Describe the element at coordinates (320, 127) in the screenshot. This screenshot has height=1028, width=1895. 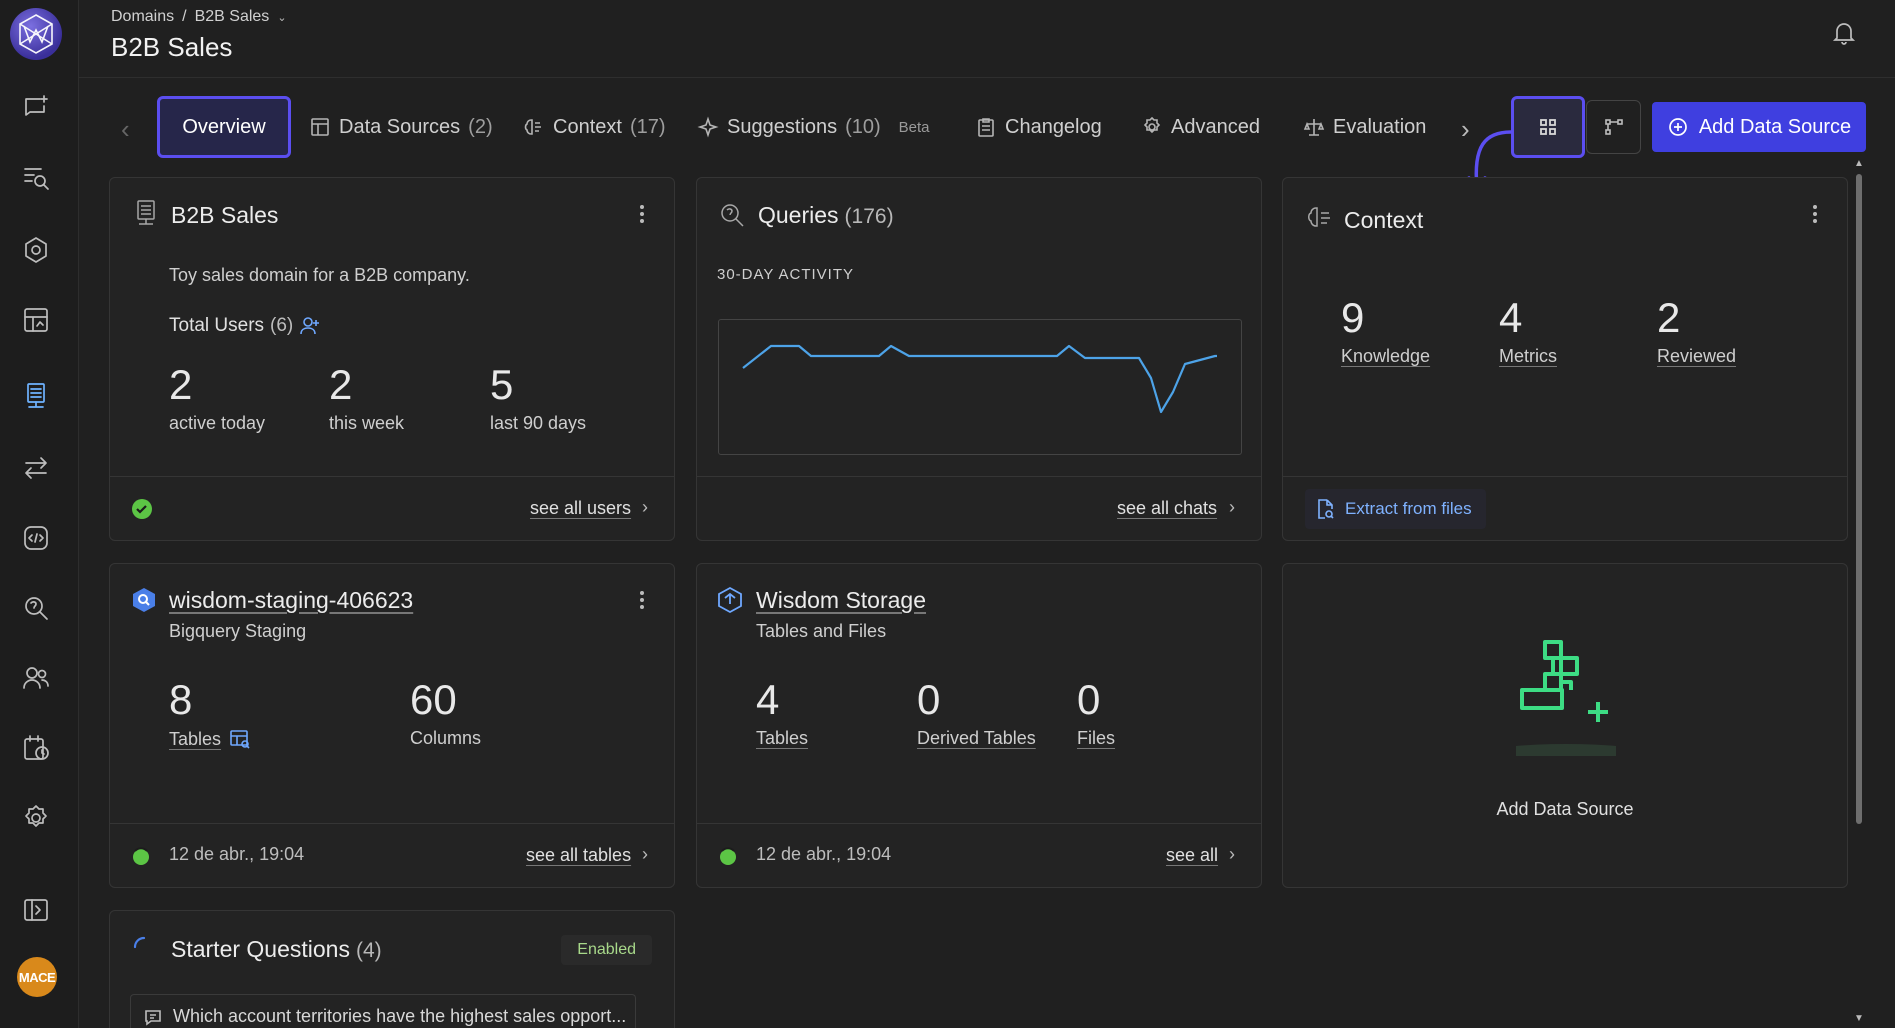
I see `table-icon` at that location.